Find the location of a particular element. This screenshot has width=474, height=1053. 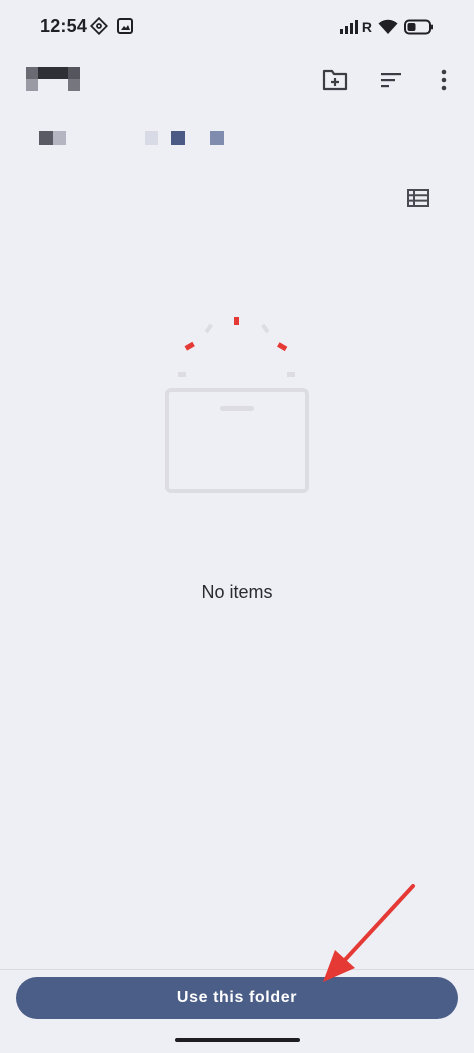

gesture-handle is located at coordinates (237, 1040).